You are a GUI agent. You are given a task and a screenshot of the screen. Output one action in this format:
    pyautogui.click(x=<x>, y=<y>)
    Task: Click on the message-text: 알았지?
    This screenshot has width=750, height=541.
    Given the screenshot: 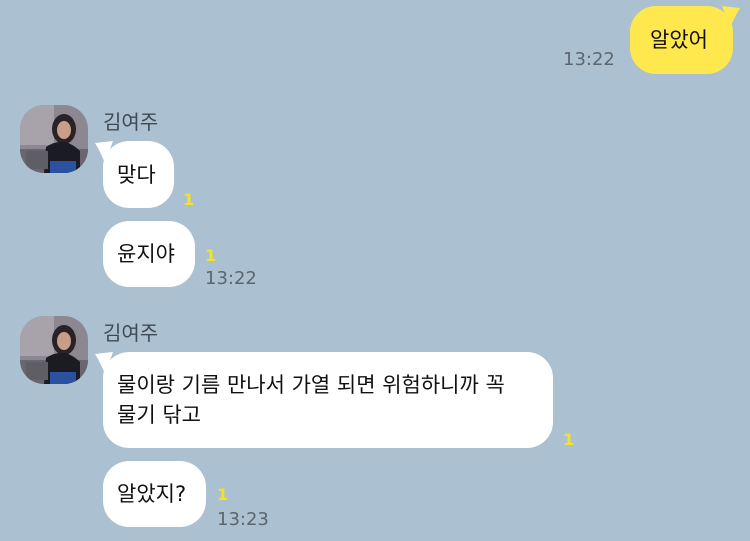 What is the action you would take?
    pyautogui.click(x=152, y=494)
    